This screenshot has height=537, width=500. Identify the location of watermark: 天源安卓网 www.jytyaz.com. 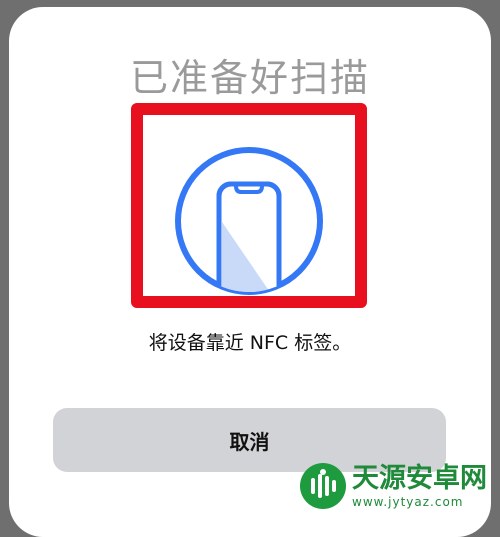
(400, 486).